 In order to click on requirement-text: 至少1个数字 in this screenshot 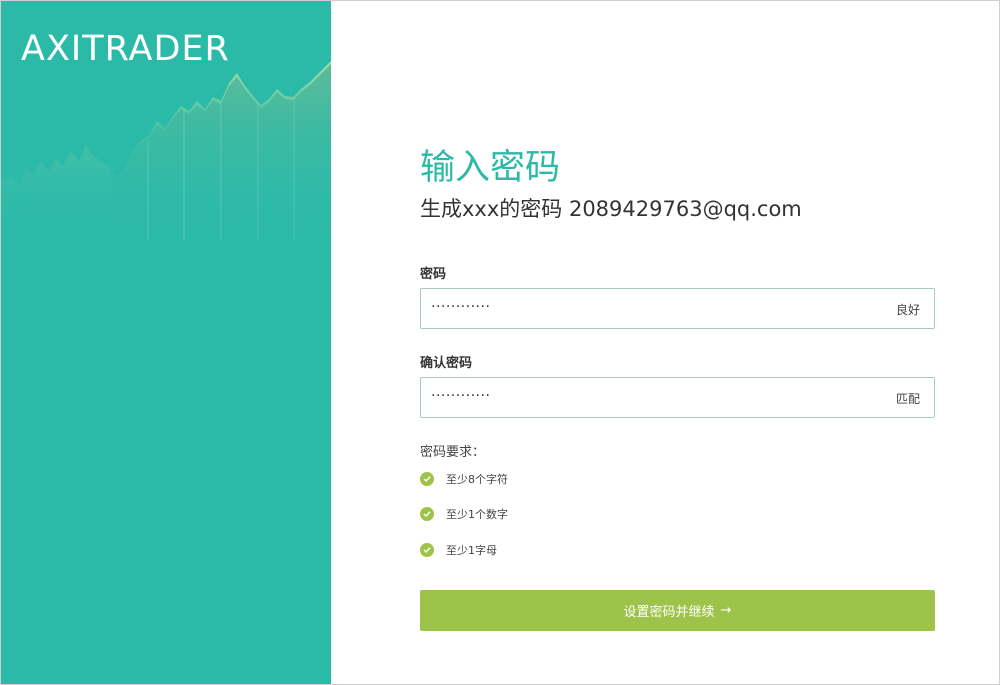, I will do `click(477, 514)`.